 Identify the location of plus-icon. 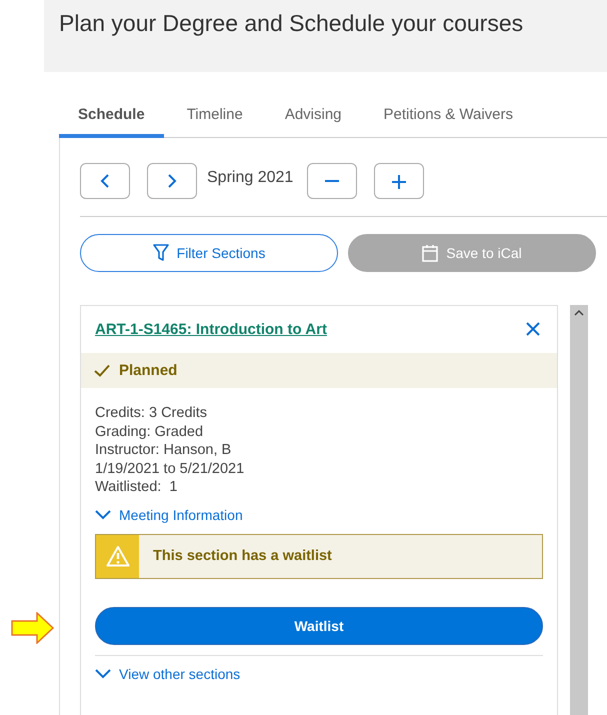
(399, 181).